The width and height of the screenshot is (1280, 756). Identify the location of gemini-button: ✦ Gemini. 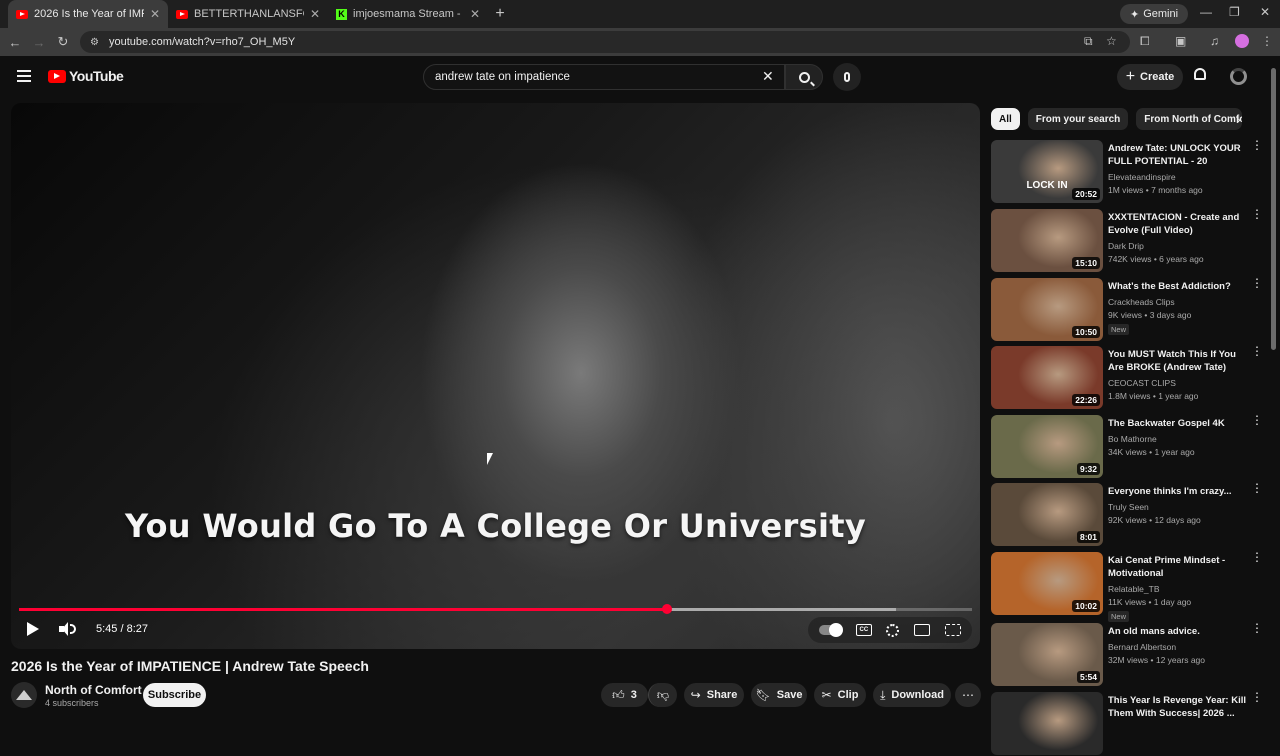
(1154, 14).